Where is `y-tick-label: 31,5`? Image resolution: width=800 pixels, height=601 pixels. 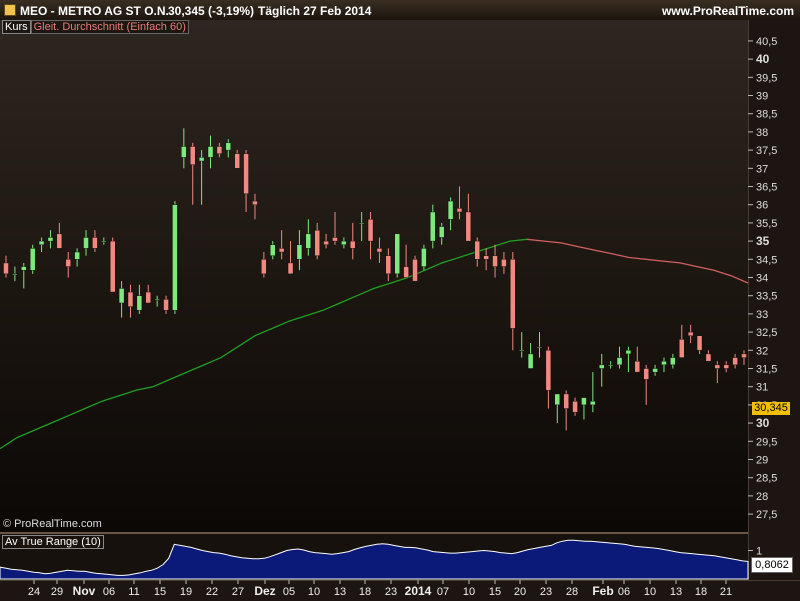 y-tick-label: 31,5 is located at coordinates (766, 369).